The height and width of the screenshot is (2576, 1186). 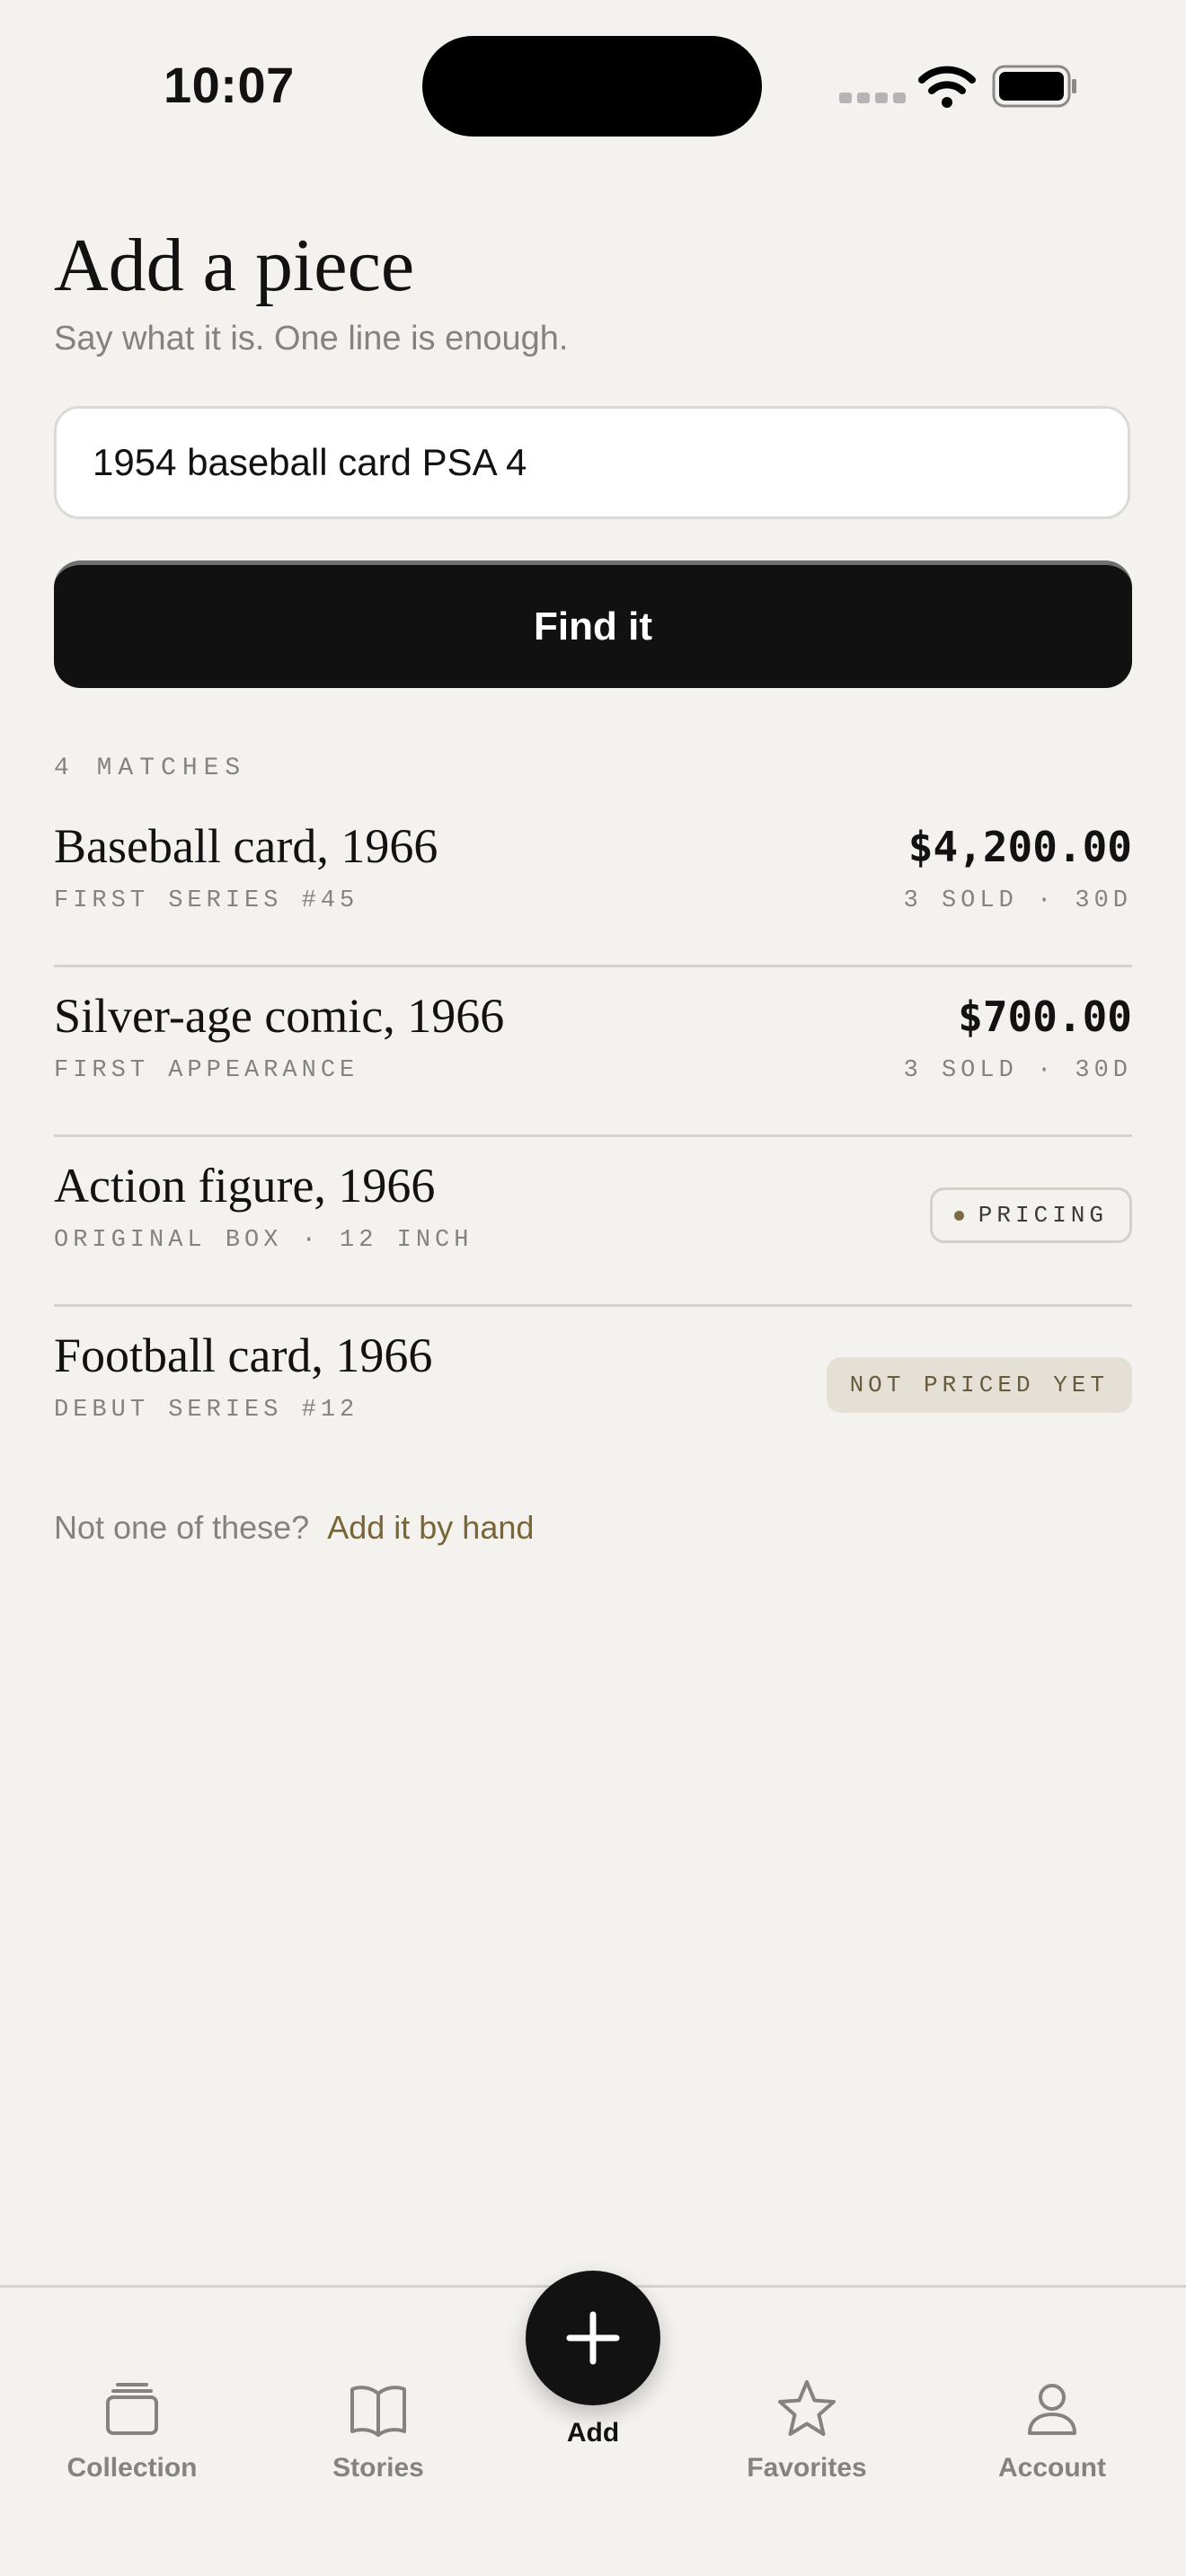 I want to click on status-time: 10:07, so click(x=229, y=85).